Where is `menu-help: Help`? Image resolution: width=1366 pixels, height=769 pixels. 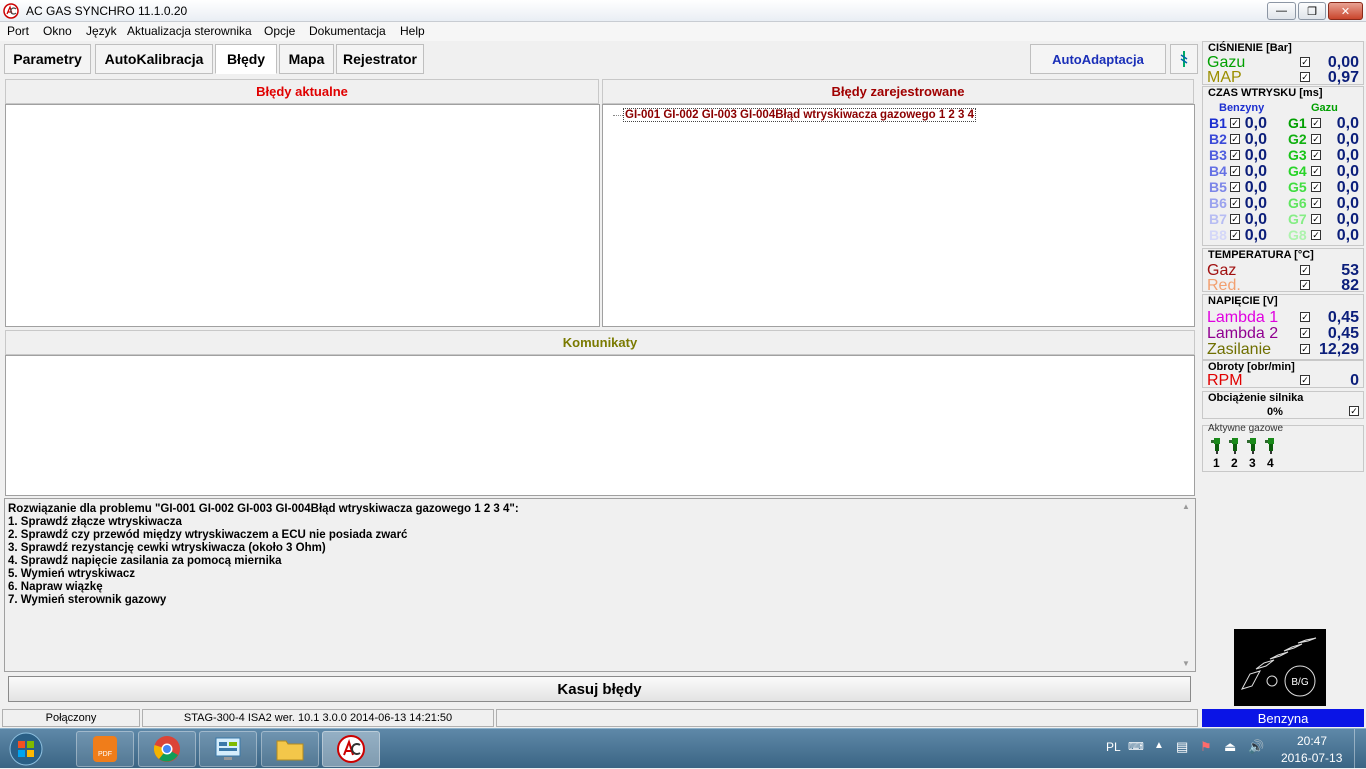
menu-help: Help is located at coordinates (412, 31).